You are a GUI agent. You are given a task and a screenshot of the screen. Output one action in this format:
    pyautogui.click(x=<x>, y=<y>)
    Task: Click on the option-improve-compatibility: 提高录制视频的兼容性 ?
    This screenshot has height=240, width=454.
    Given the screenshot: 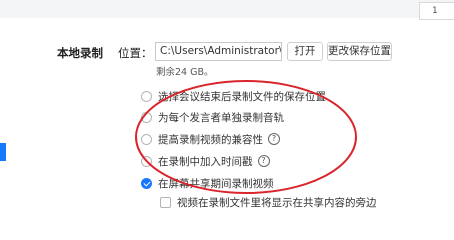 What is the action you would take?
    pyautogui.click(x=210, y=139)
    